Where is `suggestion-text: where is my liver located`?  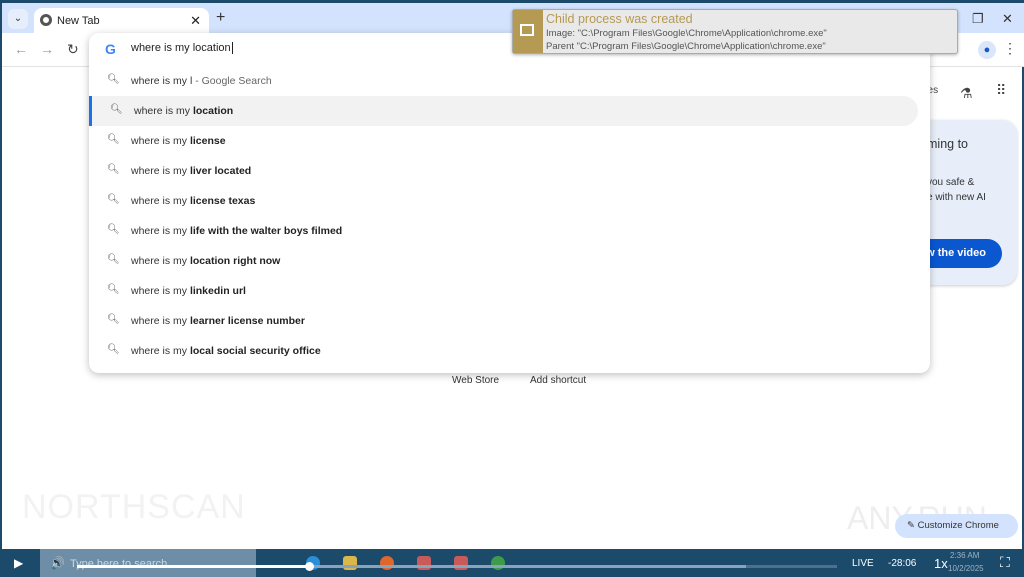
suggestion-text: where is my liver located is located at coordinates (191, 171).